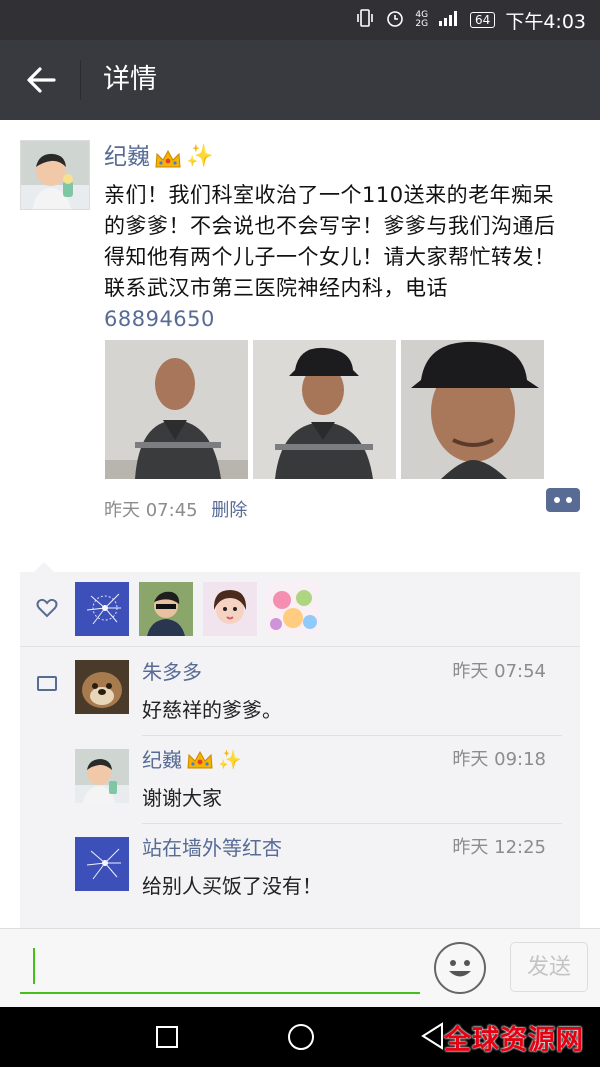 Image resolution: width=600 pixels, height=1067 pixels. What do you see at coordinates (432, 1038) in the screenshot?
I see `nav-back-icon` at bounding box center [432, 1038].